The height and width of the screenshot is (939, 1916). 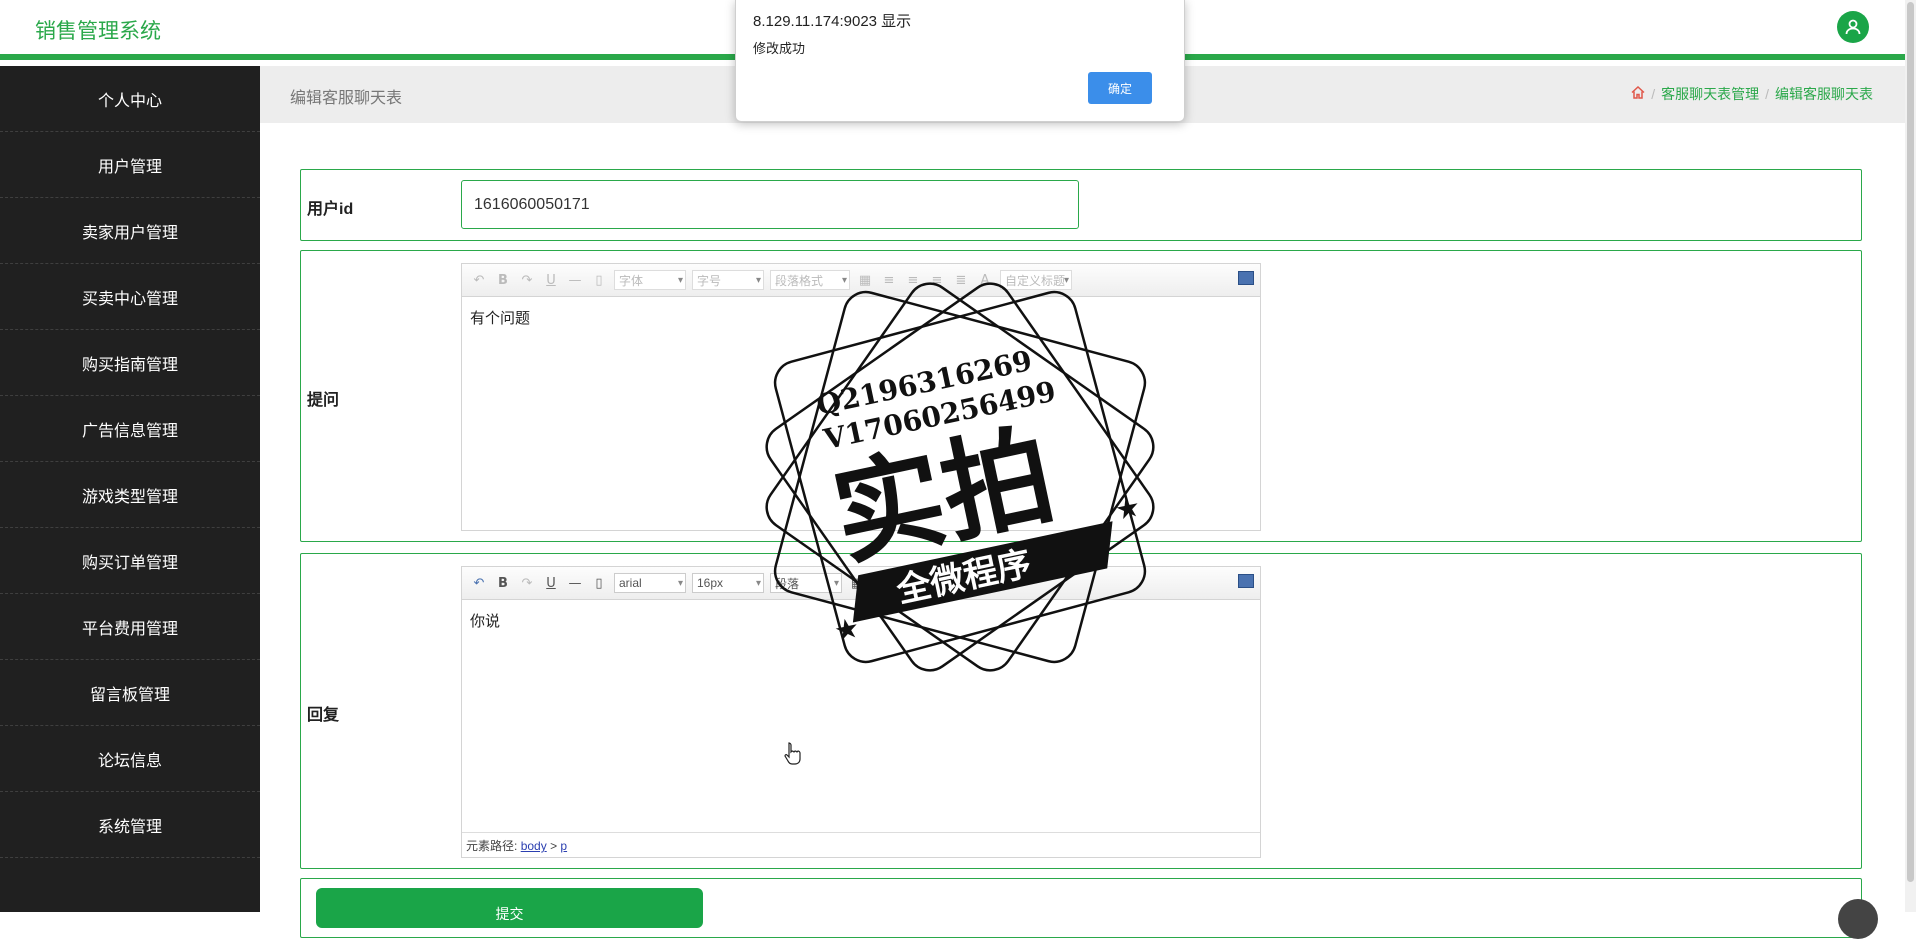 I want to click on sidebar-item-label: 游戏类型管理, so click(x=129, y=497).